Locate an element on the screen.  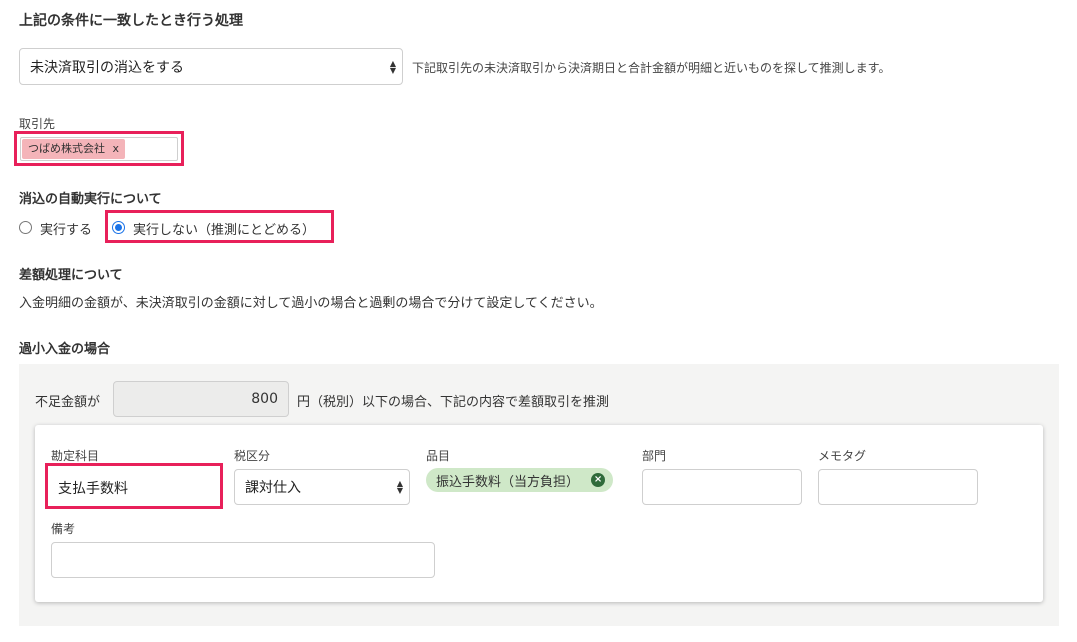
tax-label: 税区分 is located at coordinates (252, 456).